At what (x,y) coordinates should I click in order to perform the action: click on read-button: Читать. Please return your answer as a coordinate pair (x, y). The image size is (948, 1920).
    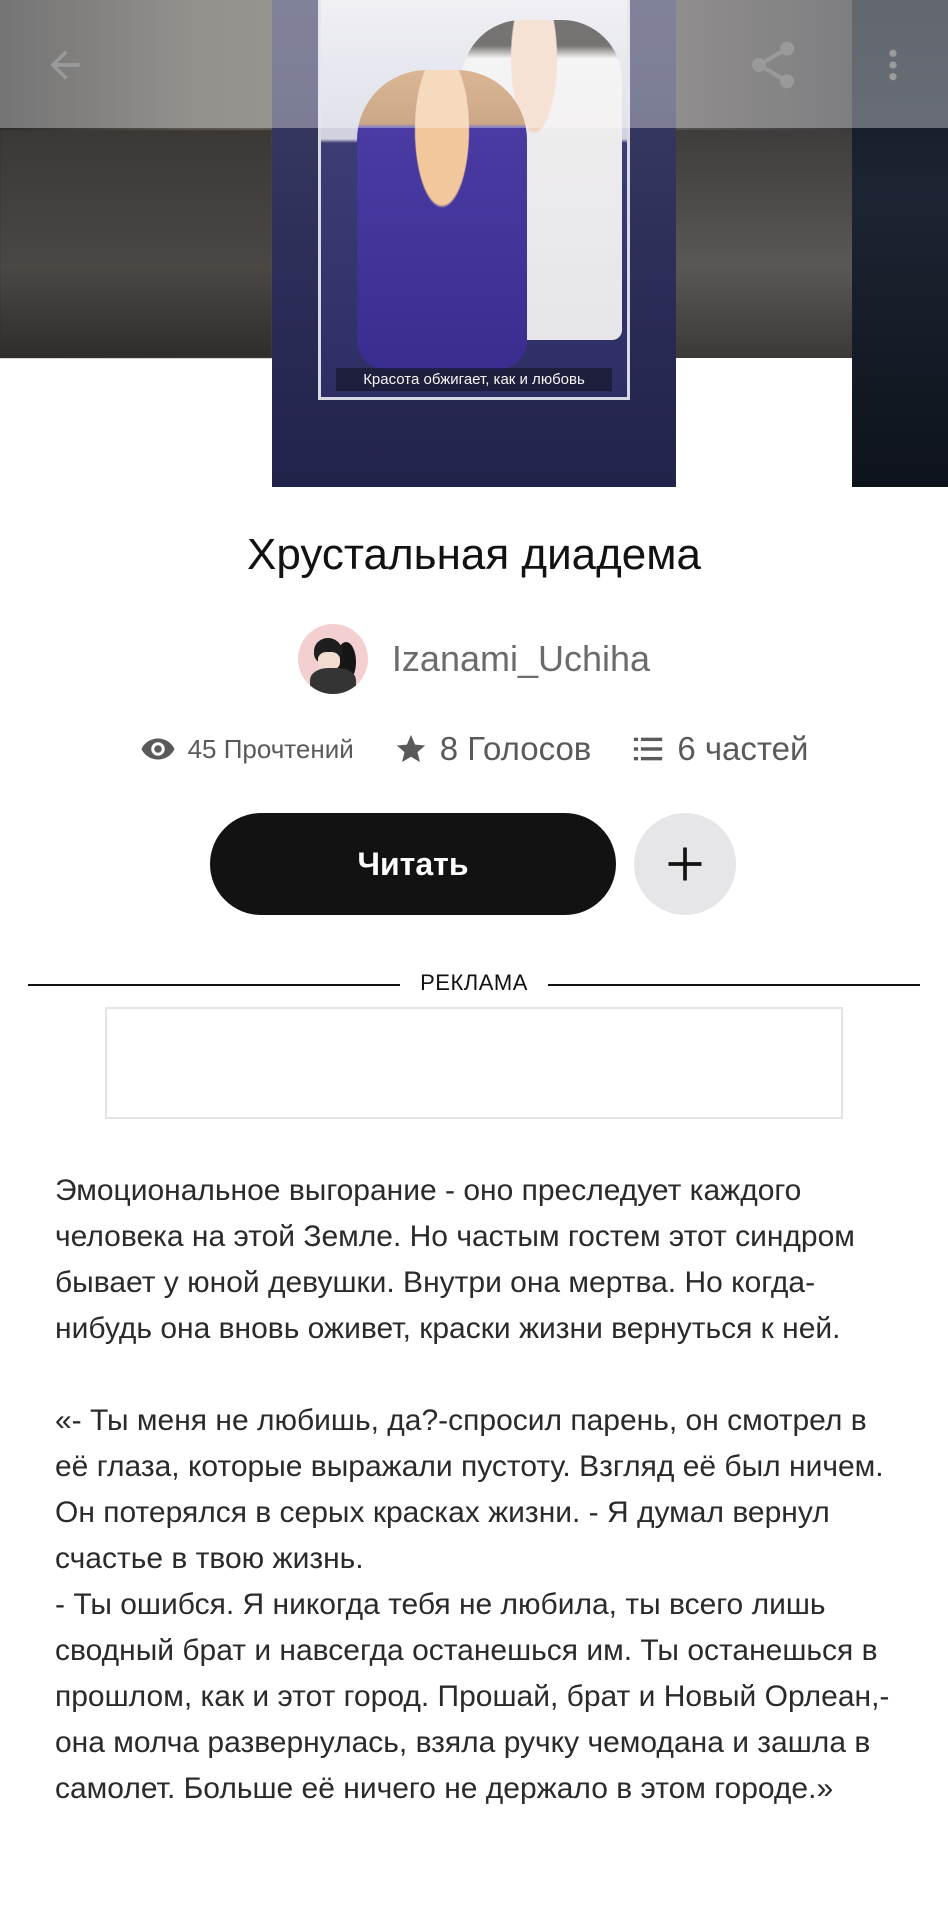
    Looking at the image, I should click on (413, 864).